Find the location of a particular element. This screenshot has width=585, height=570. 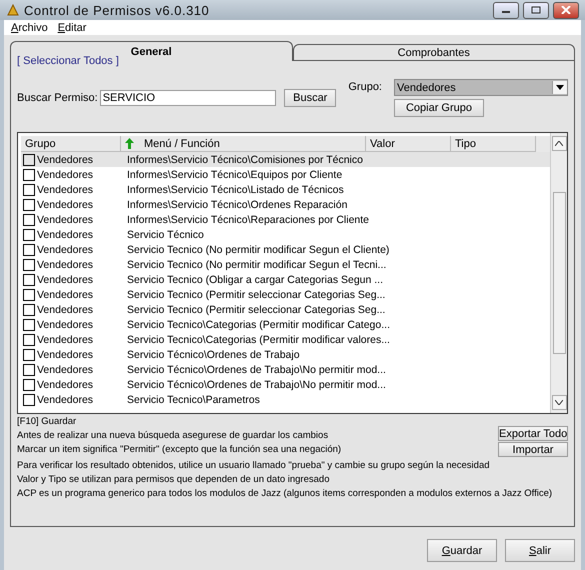

scrollbar is located at coordinates (558, 273).